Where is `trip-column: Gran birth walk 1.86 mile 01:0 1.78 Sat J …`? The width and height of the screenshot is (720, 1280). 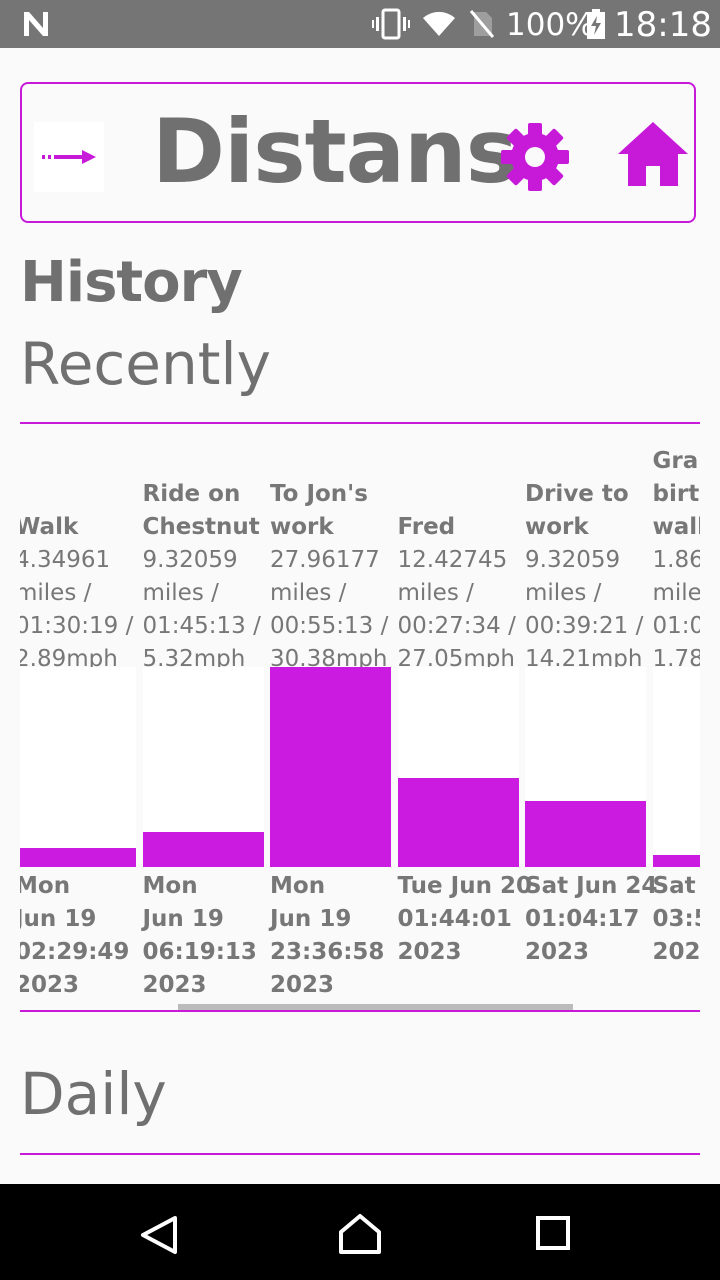
trip-column: Gran birth walk 1.86 mile 01:0 1.78 Sat J … is located at coordinates (676, 717).